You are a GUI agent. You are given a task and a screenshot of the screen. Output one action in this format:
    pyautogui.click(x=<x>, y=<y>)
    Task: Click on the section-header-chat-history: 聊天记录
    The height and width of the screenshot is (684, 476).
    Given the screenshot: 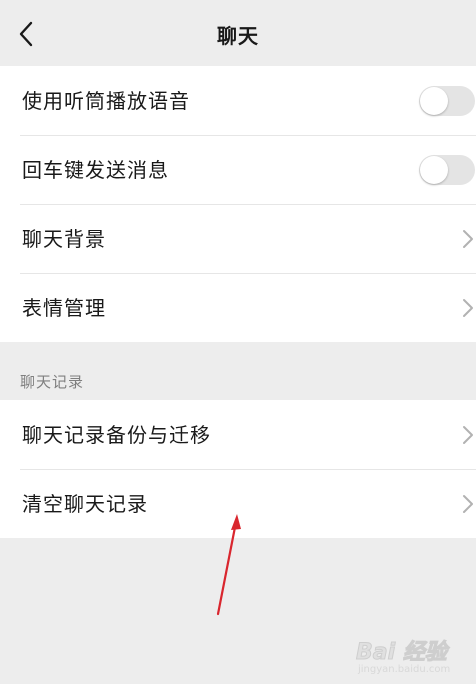 What is the action you would take?
    pyautogui.click(x=52, y=382)
    